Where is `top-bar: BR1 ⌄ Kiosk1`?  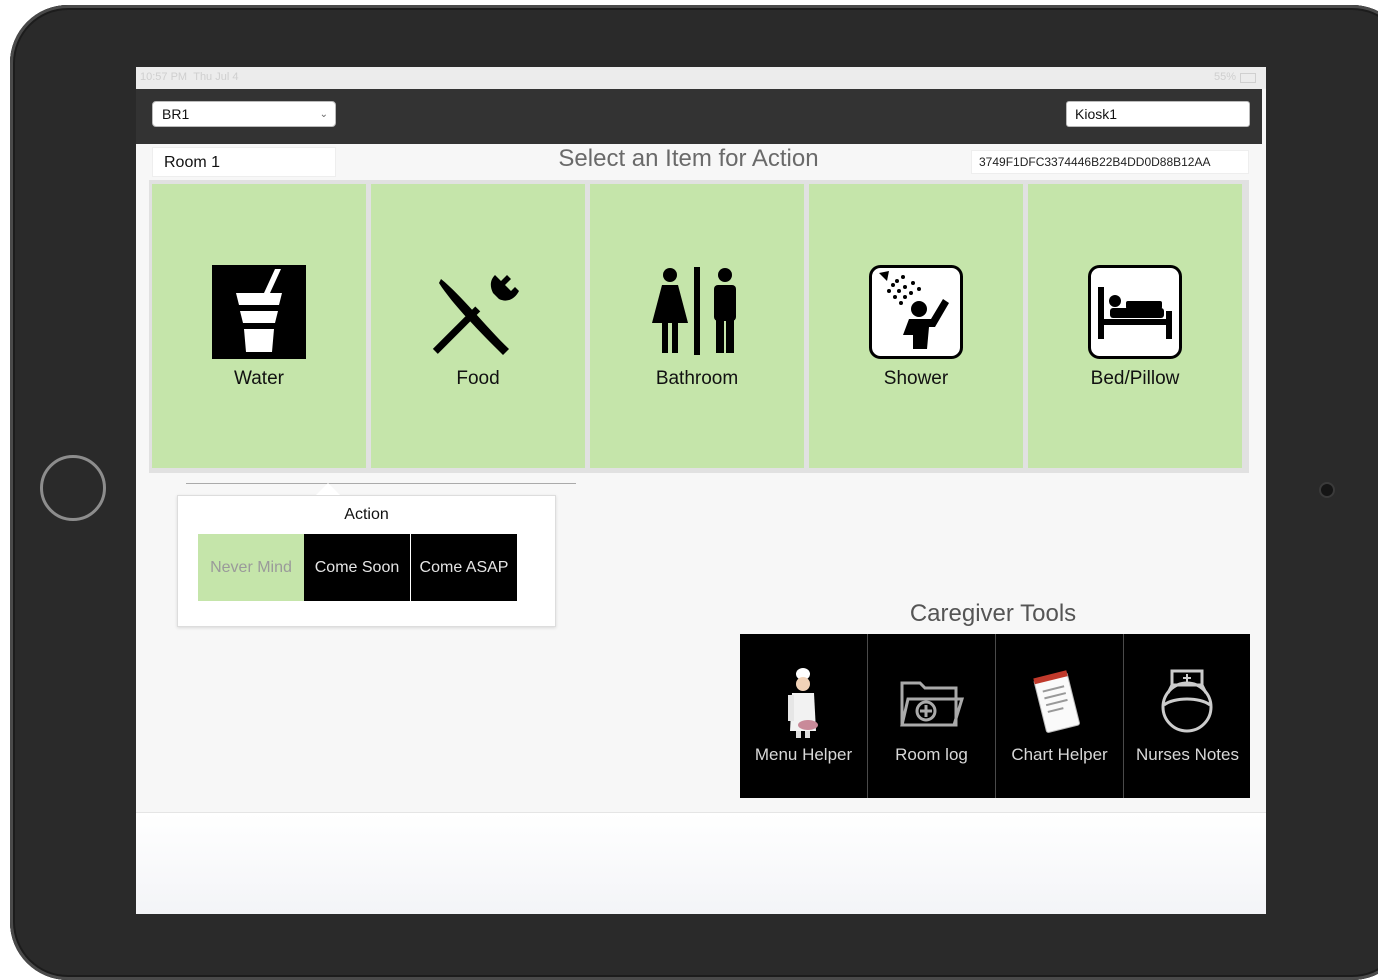
top-bar: BR1 ⌄ Kiosk1 is located at coordinates (699, 116).